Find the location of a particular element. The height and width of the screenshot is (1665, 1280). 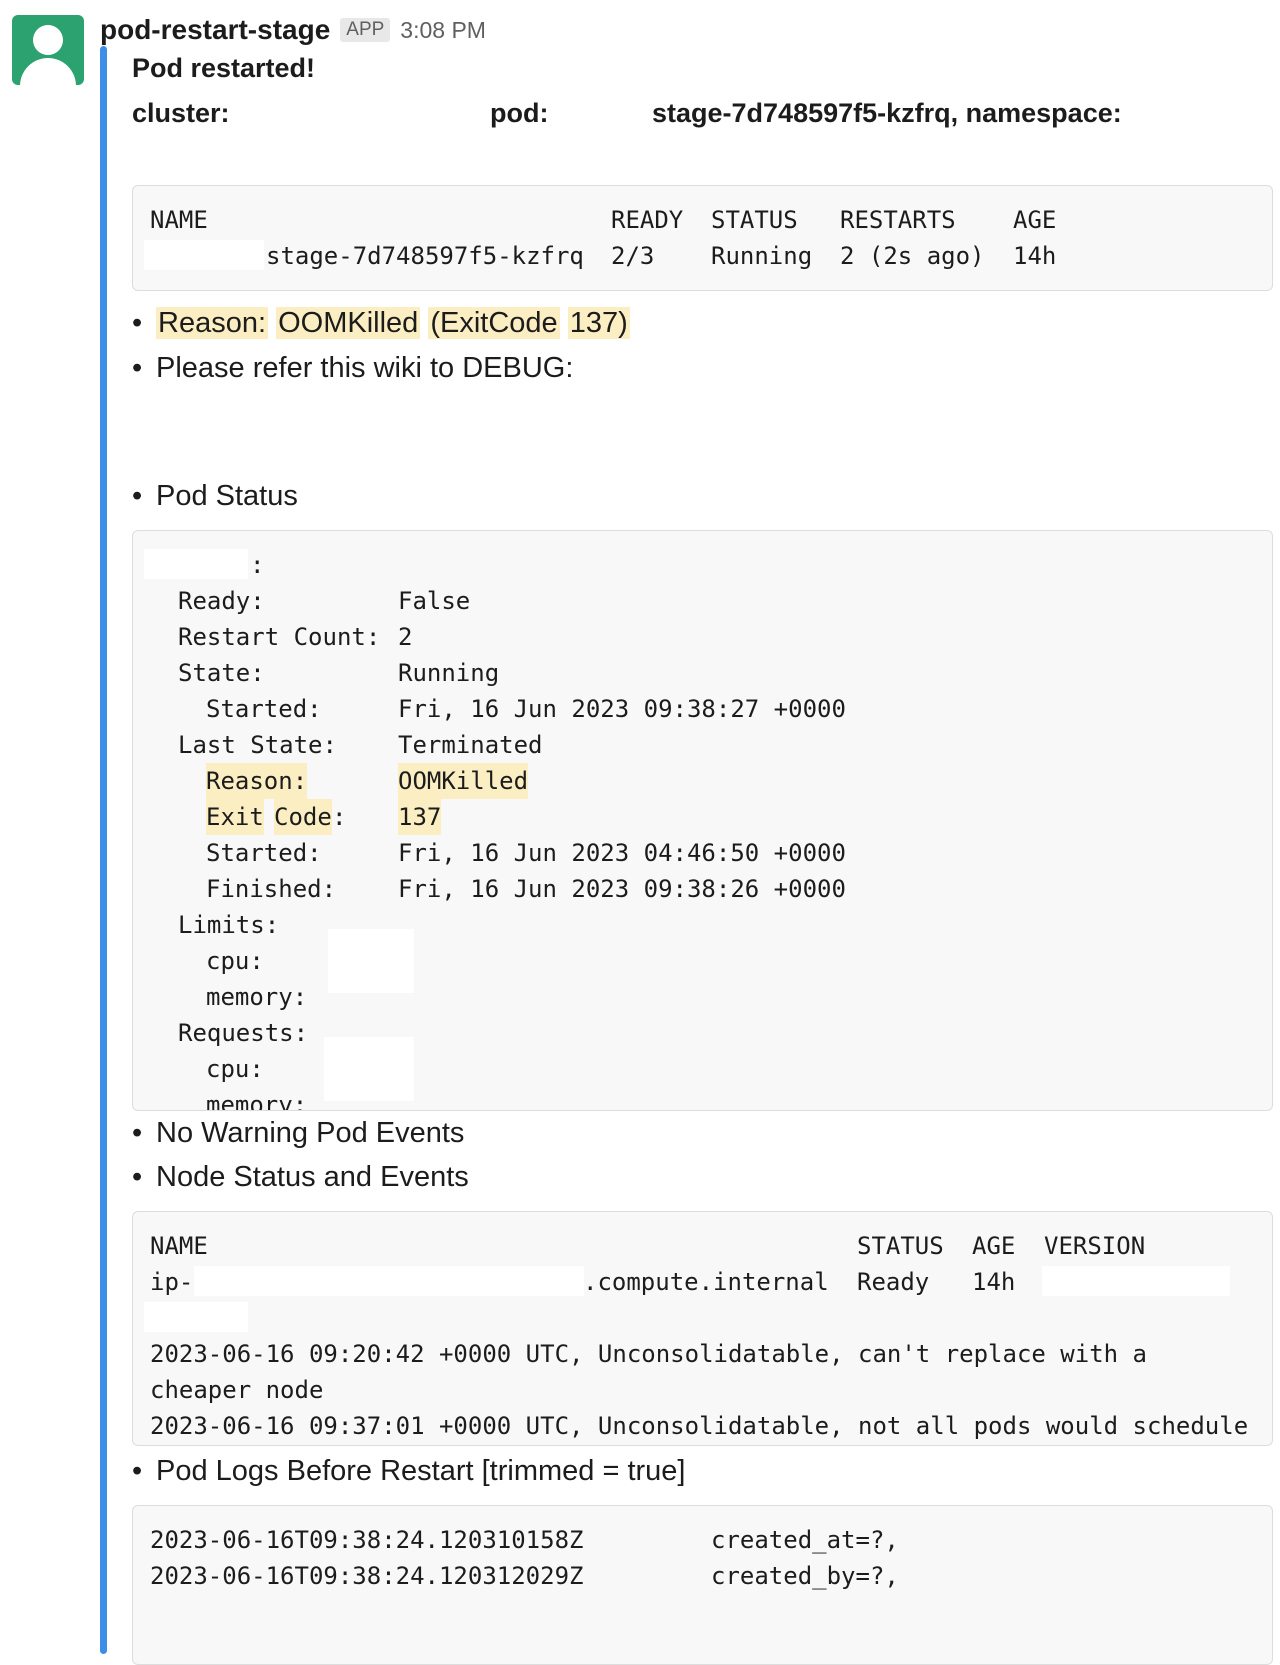

pod-name-cell: stage-7d748597f5-kzfrq is located at coordinates (425, 256).